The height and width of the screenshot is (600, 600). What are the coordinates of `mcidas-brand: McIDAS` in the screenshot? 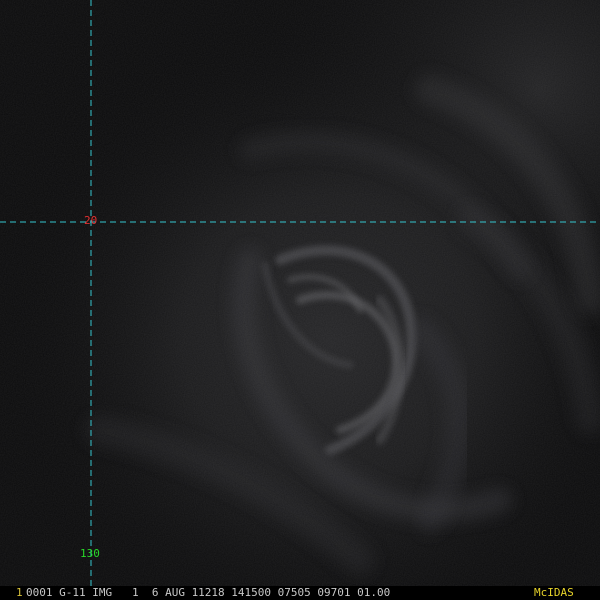 It's located at (554, 592).